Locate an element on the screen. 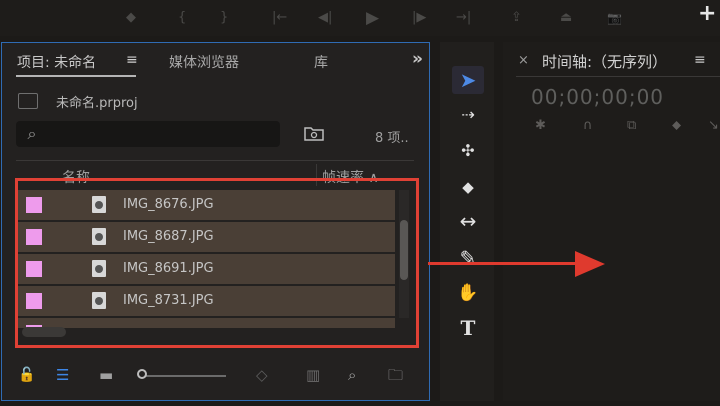 The image size is (720, 406). snap-icon: ∩ is located at coordinates (588, 125).